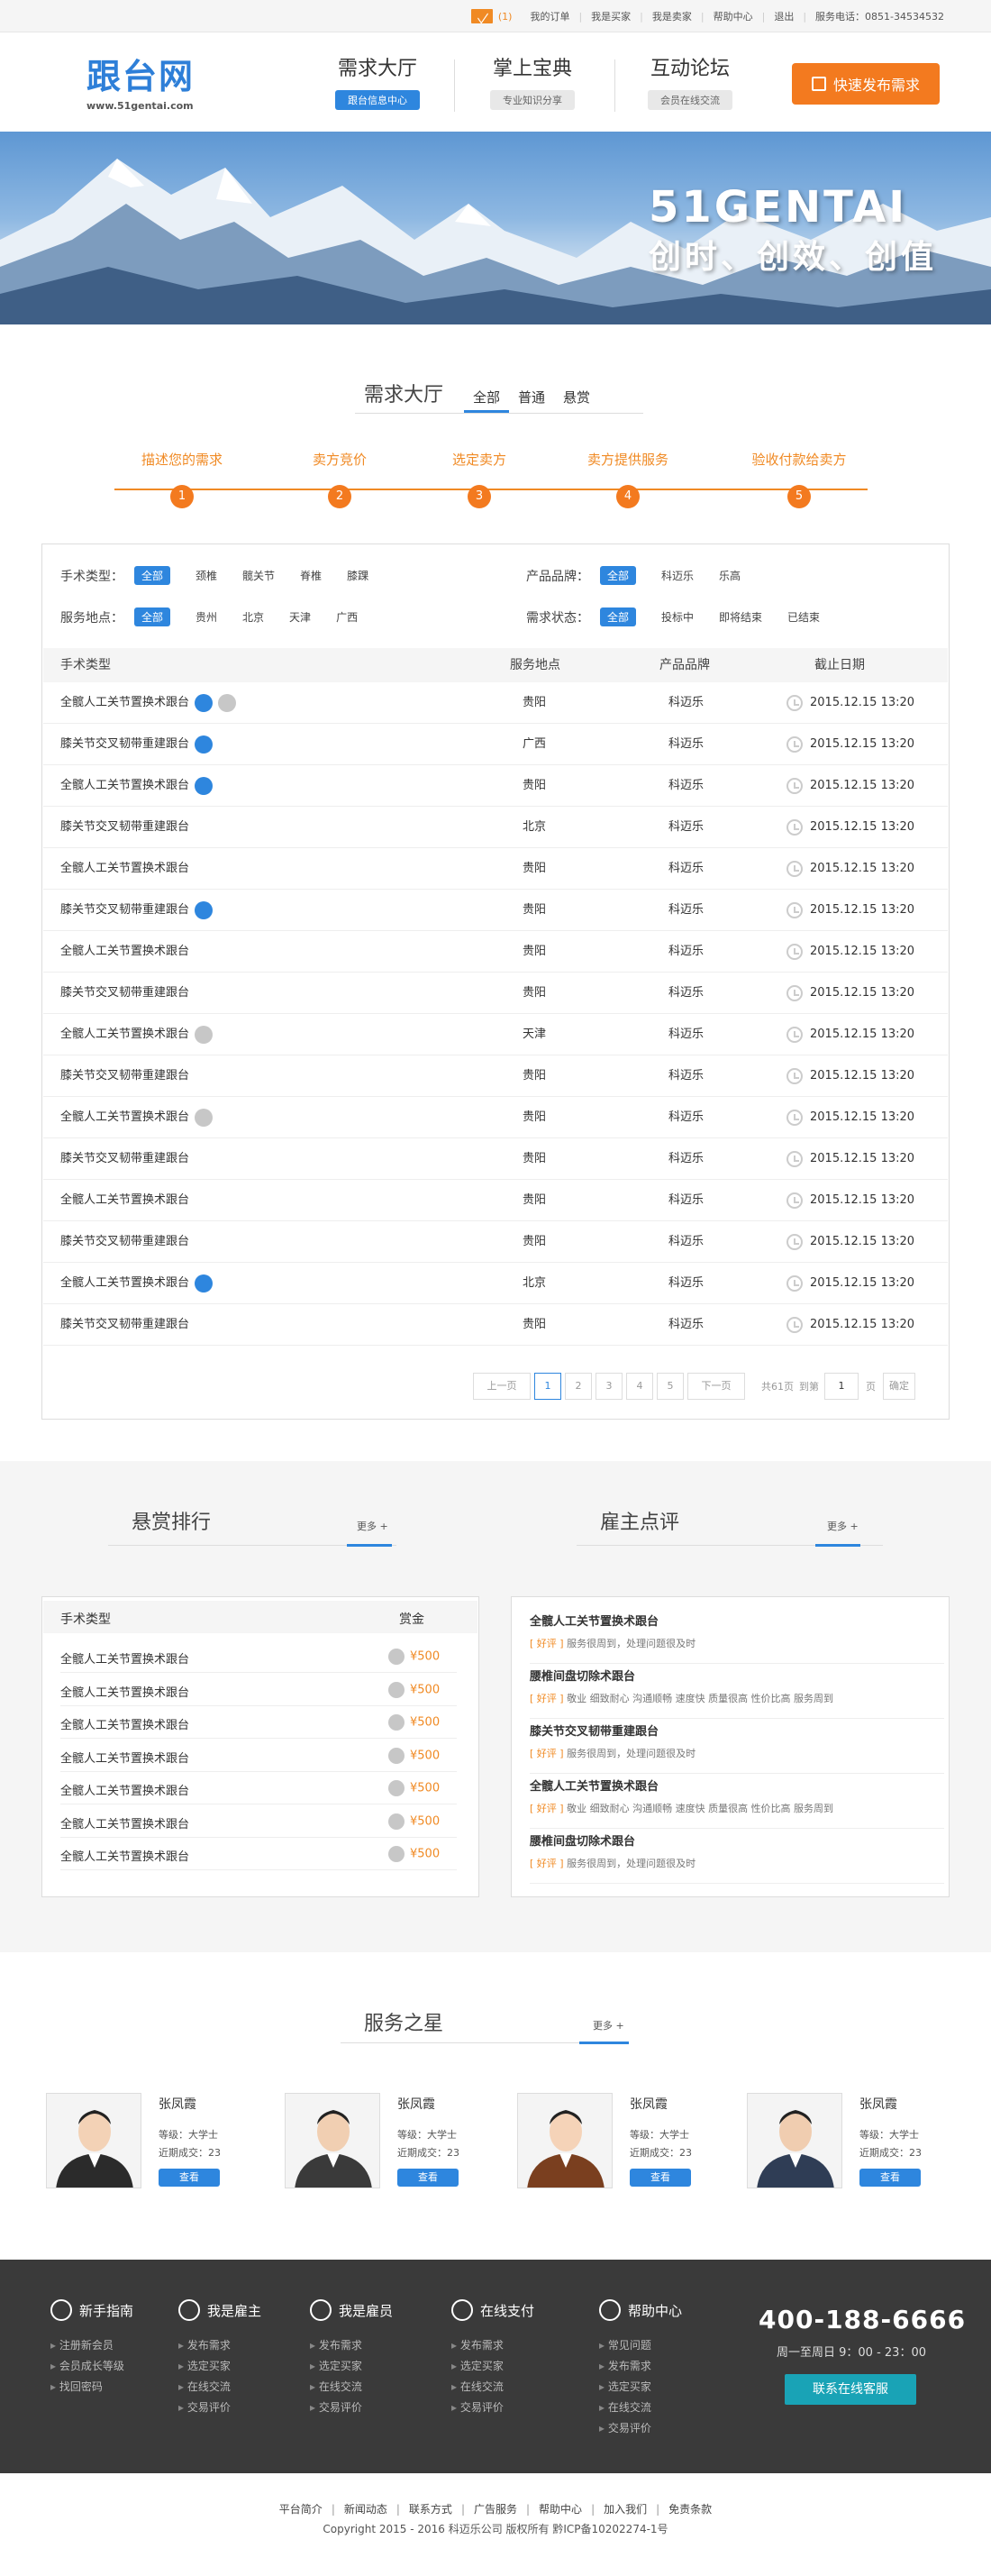 This screenshot has height=2576, width=991. I want to click on online-service-button: 联系在线客服, so click(850, 2390).